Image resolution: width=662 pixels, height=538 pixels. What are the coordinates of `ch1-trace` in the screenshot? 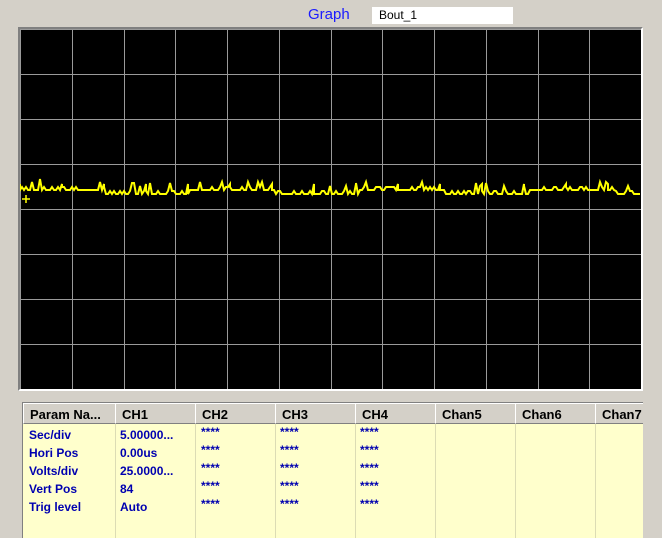 It's located at (330, 188).